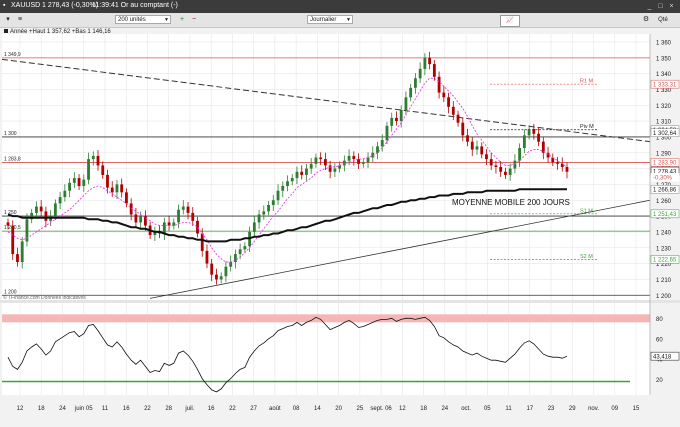 This screenshot has width=680, height=427. I want to click on pivot-label: R1 M, so click(587, 82).